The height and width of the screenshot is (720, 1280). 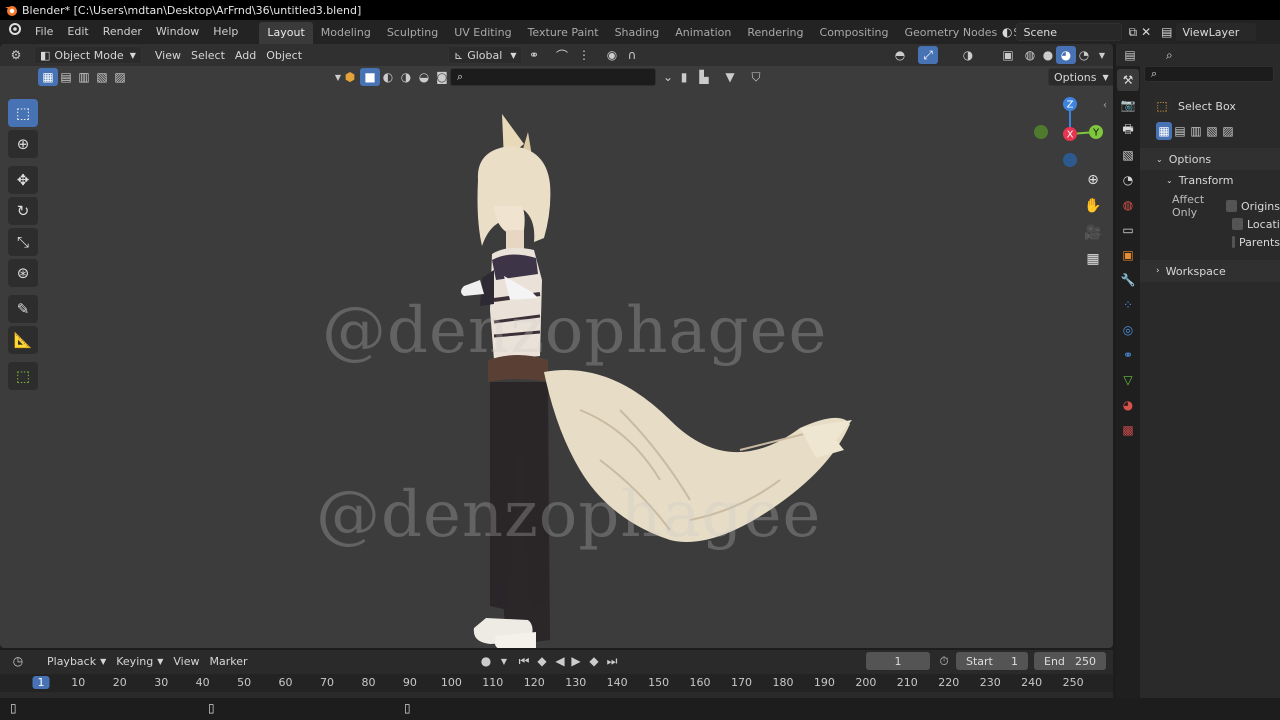 I want to click on options-panel-header: ⌄ Options, so click(x=1210, y=159).